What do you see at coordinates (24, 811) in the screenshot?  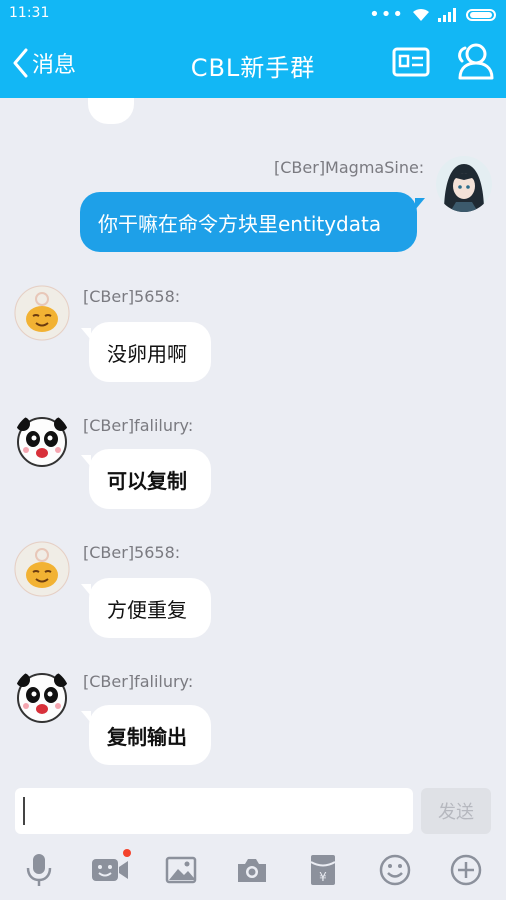 I see `text-caret` at bounding box center [24, 811].